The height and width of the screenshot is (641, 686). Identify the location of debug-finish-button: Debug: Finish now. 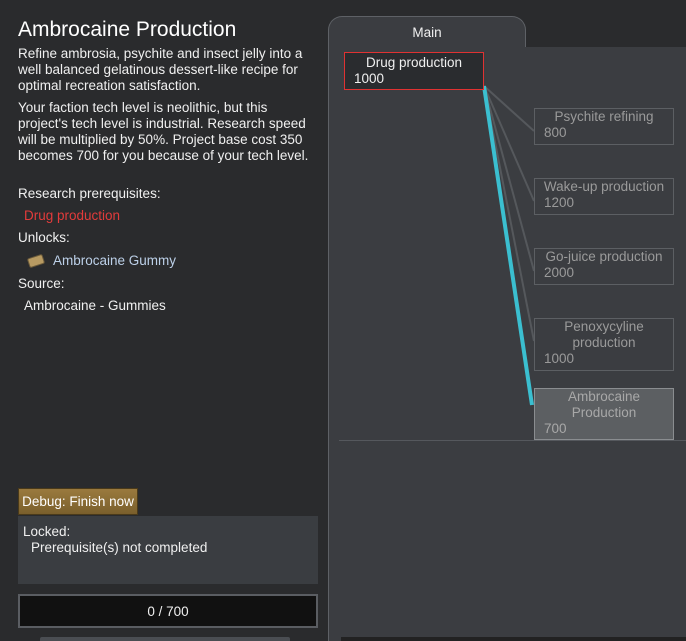
(78, 501).